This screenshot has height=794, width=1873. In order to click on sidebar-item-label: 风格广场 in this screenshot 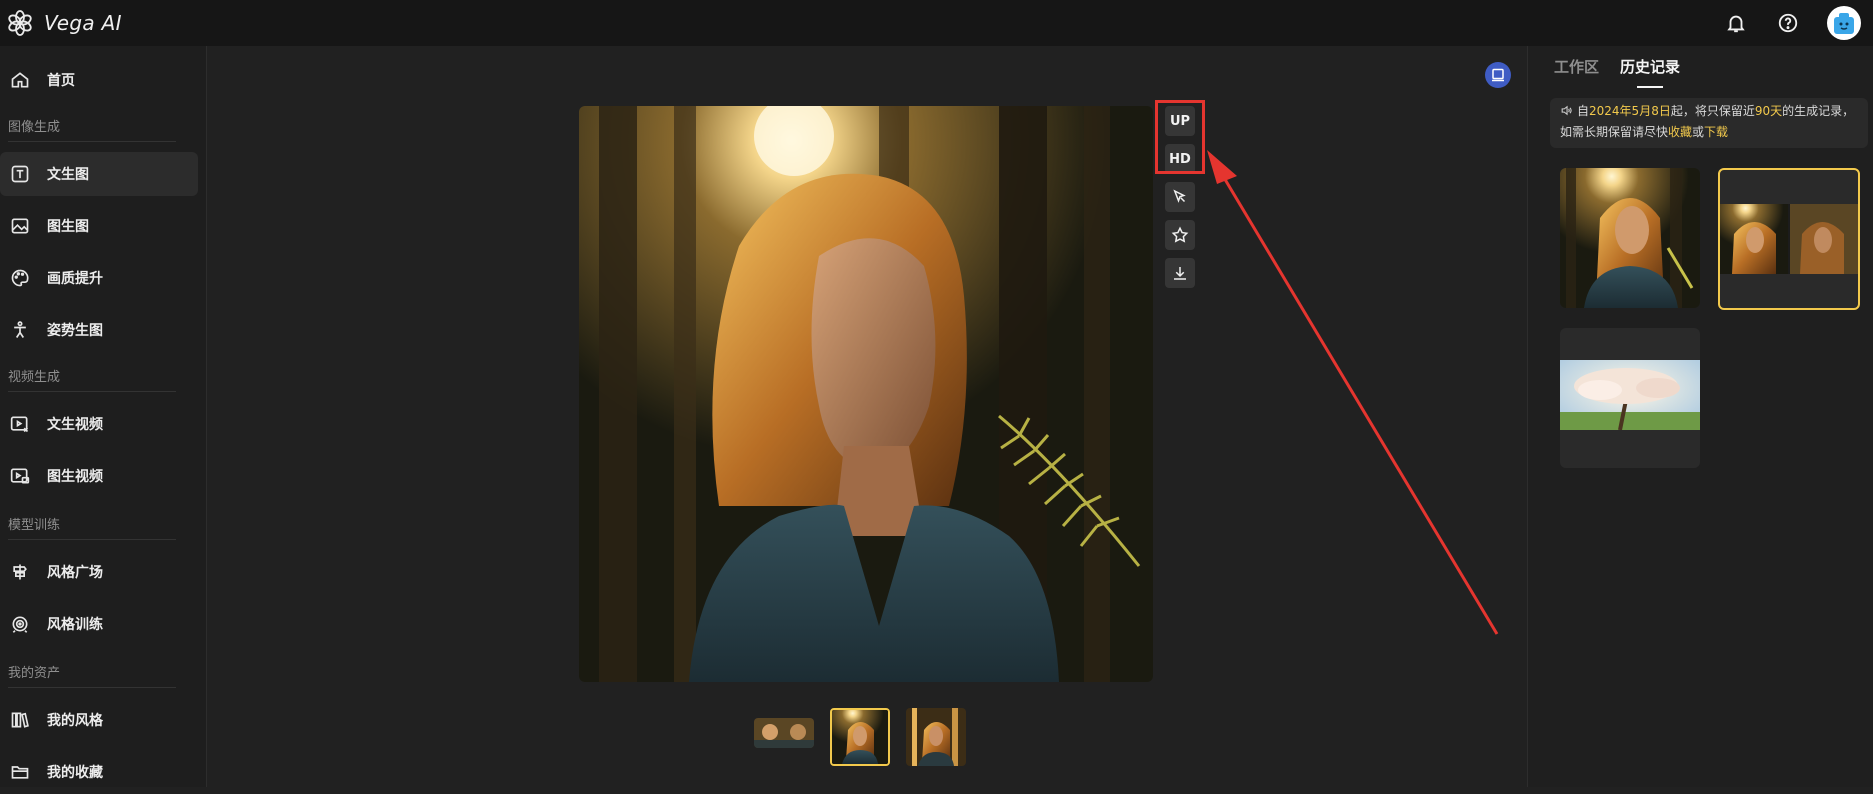, I will do `click(75, 573)`.